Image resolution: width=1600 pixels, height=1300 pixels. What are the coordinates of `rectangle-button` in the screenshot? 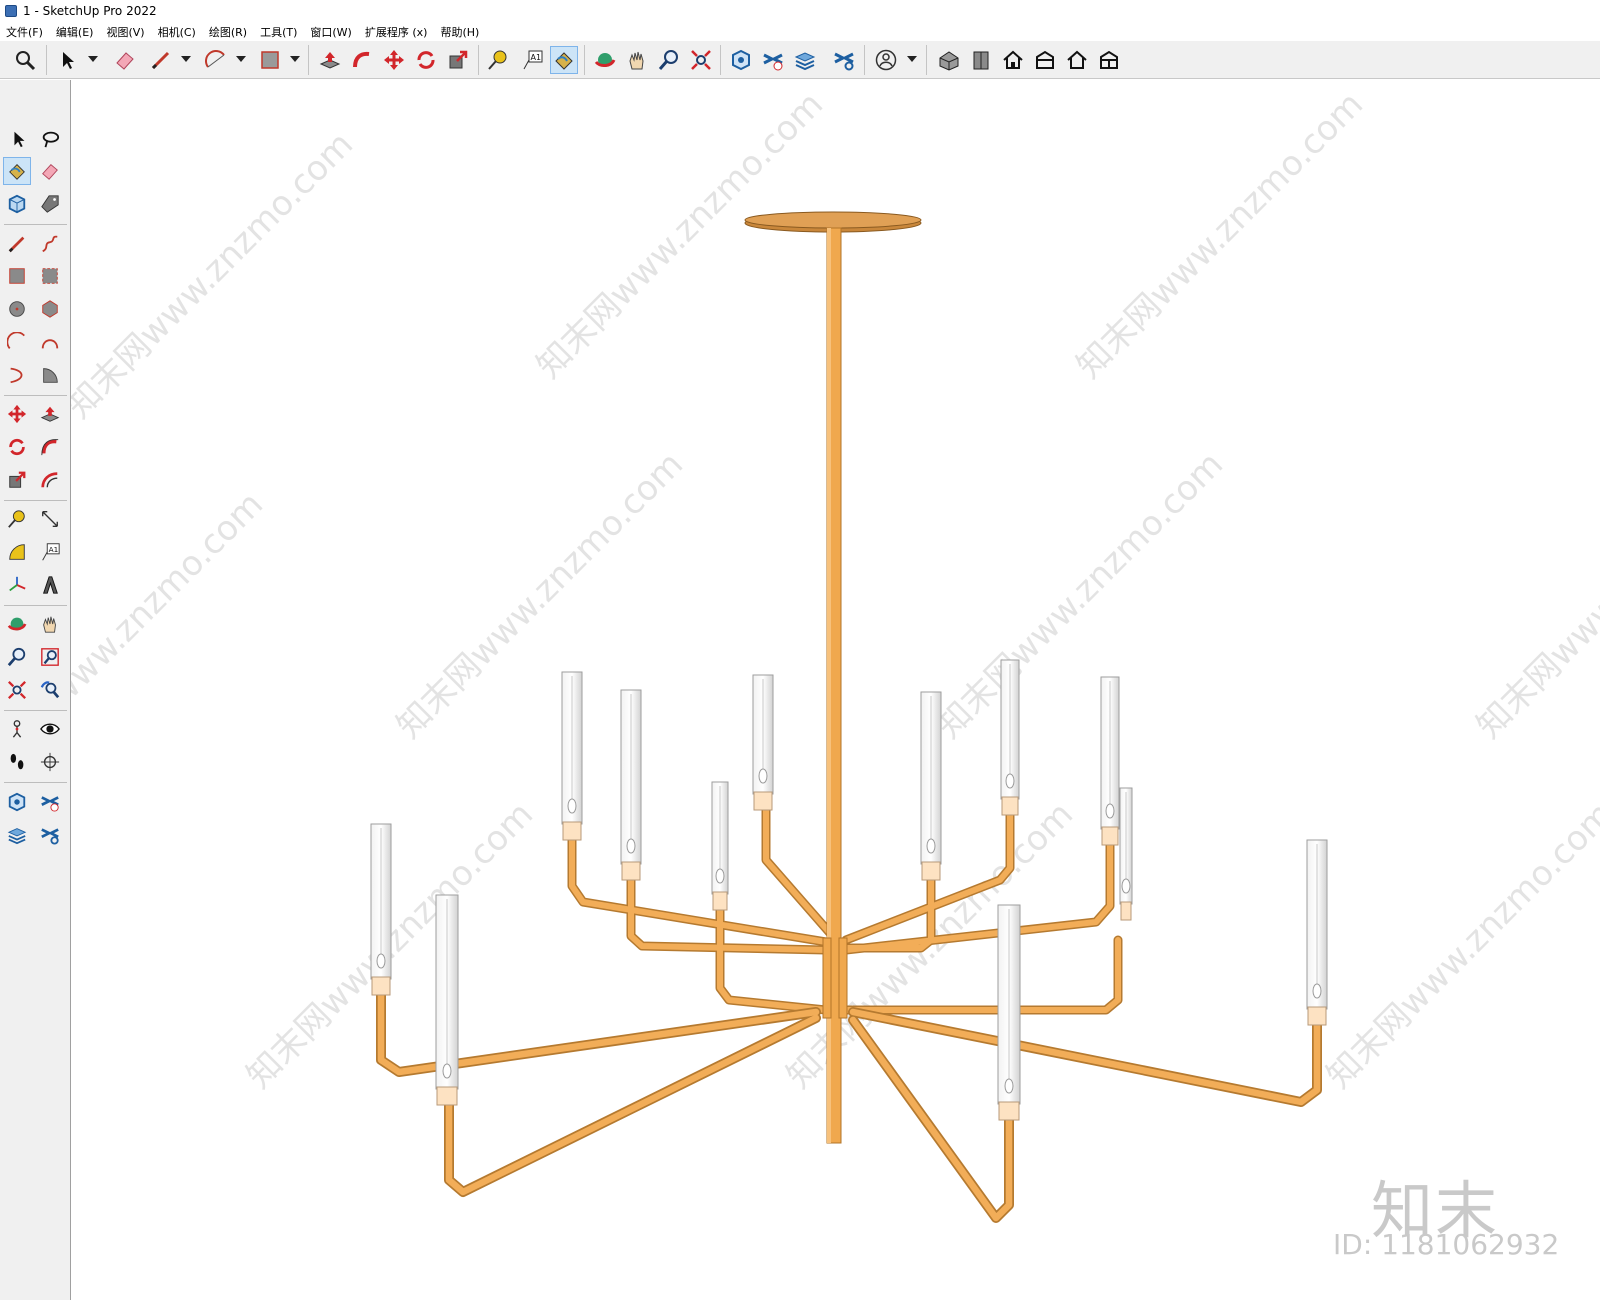 It's located at (270, 60).